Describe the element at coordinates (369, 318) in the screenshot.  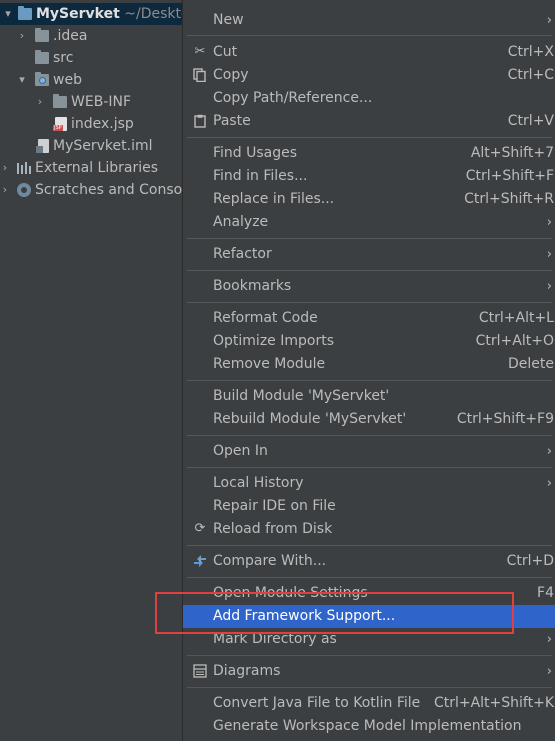
I see `menu-item-reformat-code: Reformat Code Ctrl+Alt+L` at that location.